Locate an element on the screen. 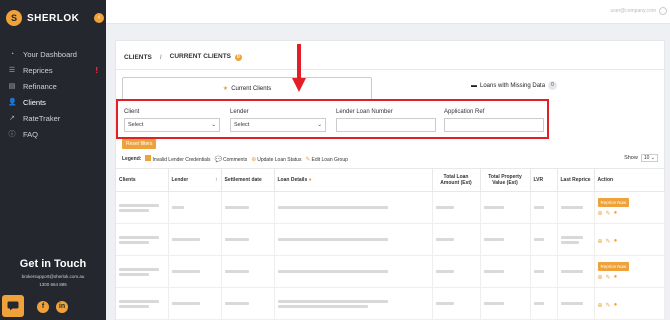 The image size is (670, 320). breadcrumb-clients: CLIENTS is located at coordinates (138, 57).